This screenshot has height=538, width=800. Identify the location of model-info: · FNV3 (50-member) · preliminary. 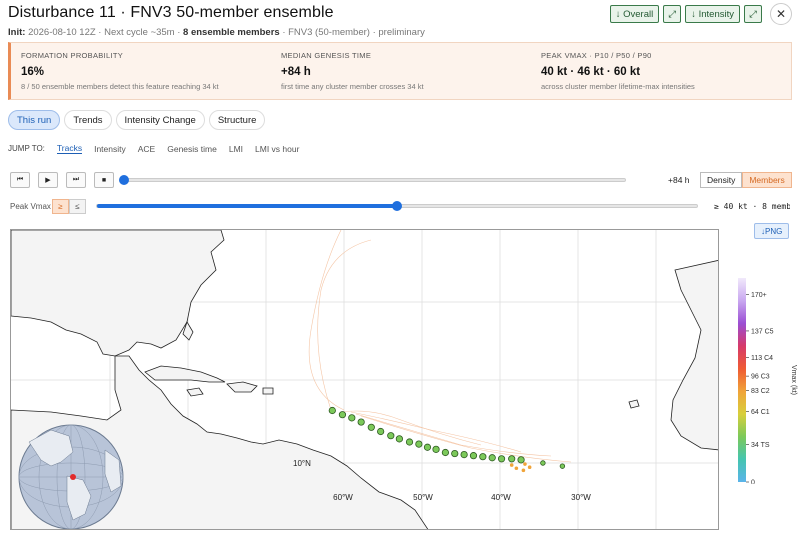
(353, 32).